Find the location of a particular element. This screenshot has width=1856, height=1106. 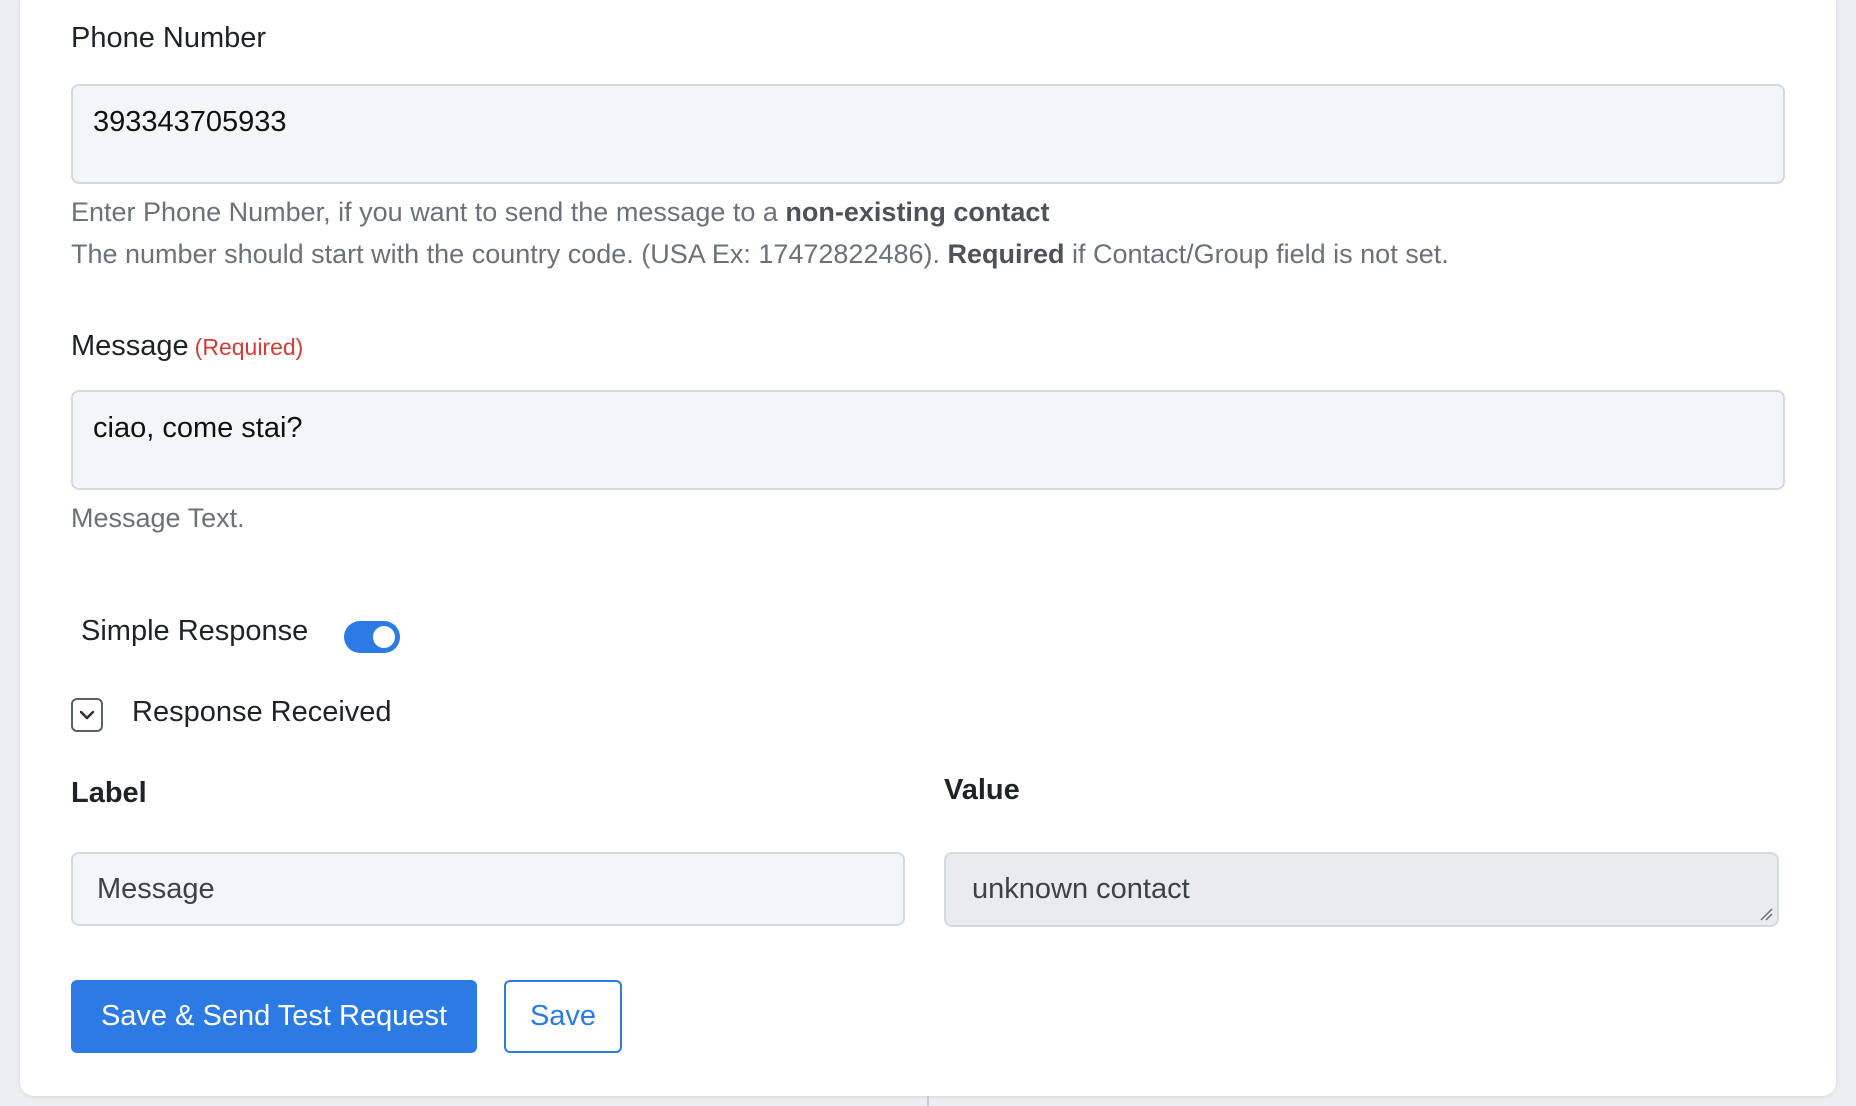

label-column-header: Label is located at coordinates (109, 793).